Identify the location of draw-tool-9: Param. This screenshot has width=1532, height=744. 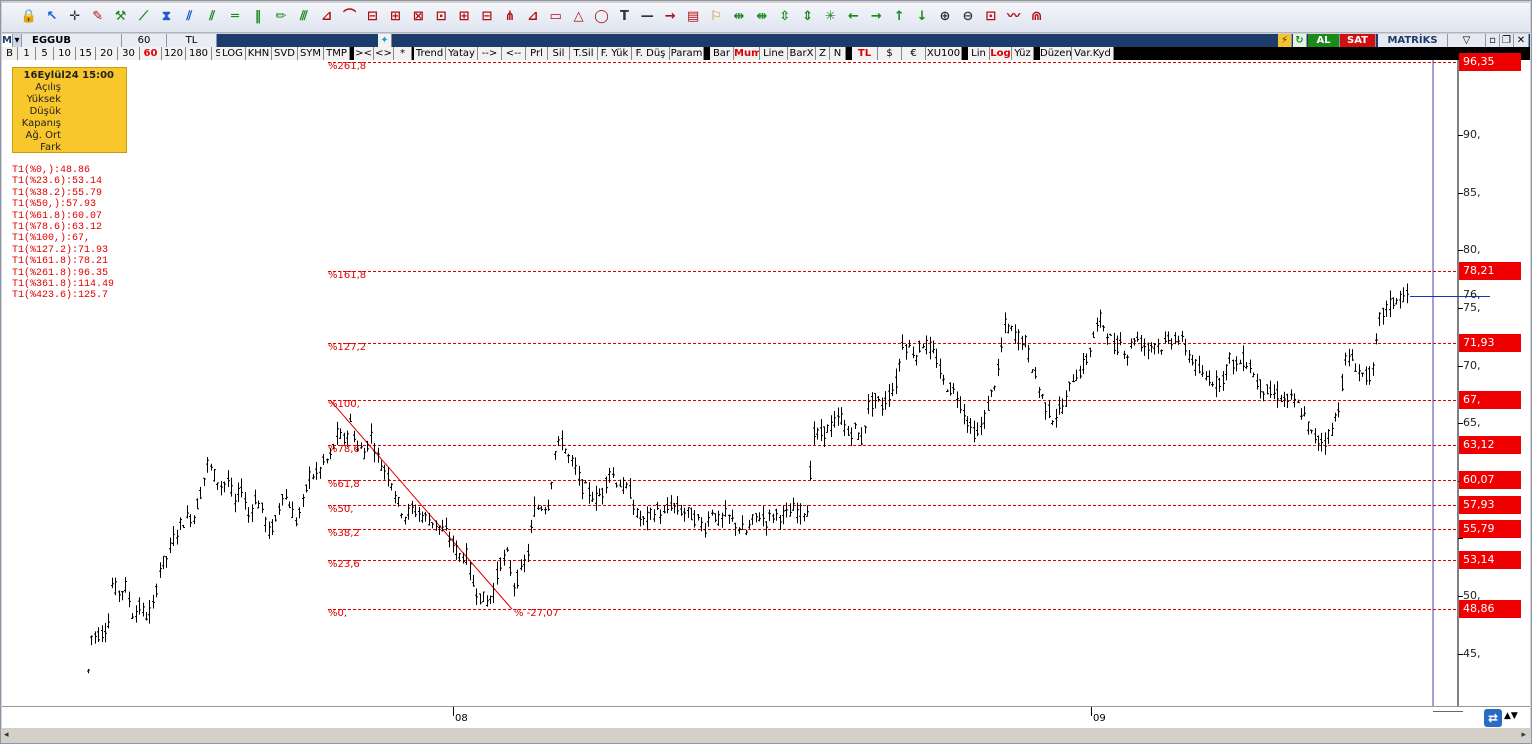
(687, 53).